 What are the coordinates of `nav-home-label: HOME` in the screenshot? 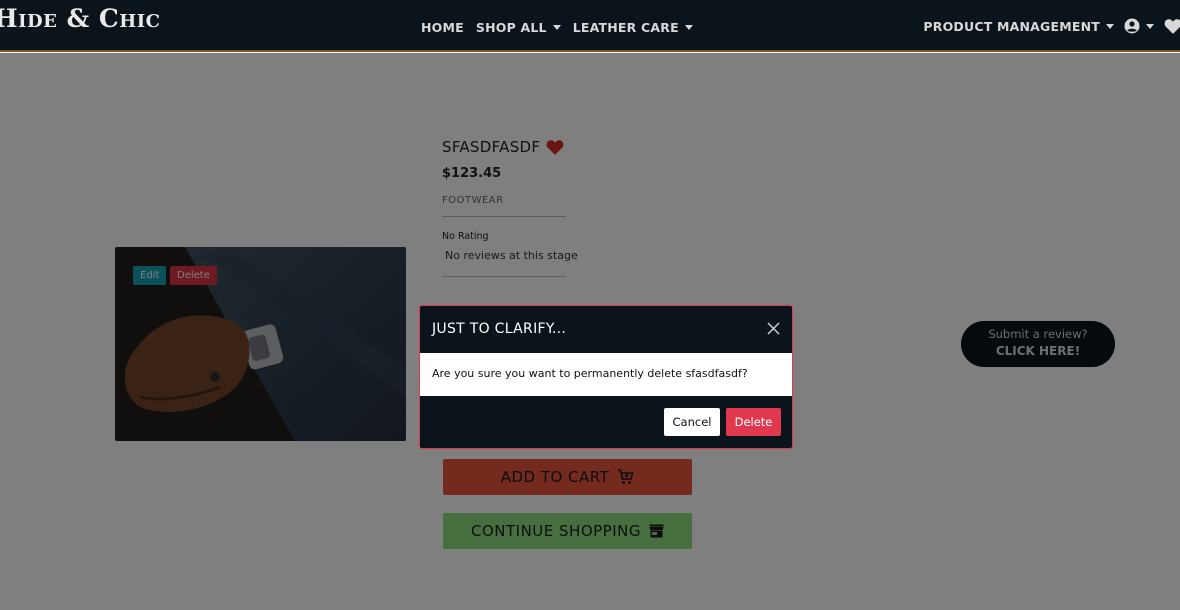 It's located at (442, 27).